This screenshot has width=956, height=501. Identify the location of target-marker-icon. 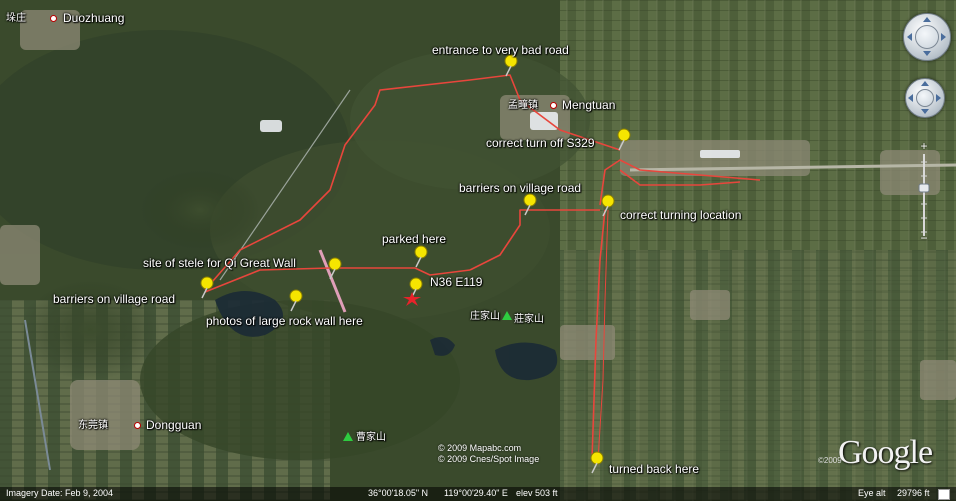
(412, 299).